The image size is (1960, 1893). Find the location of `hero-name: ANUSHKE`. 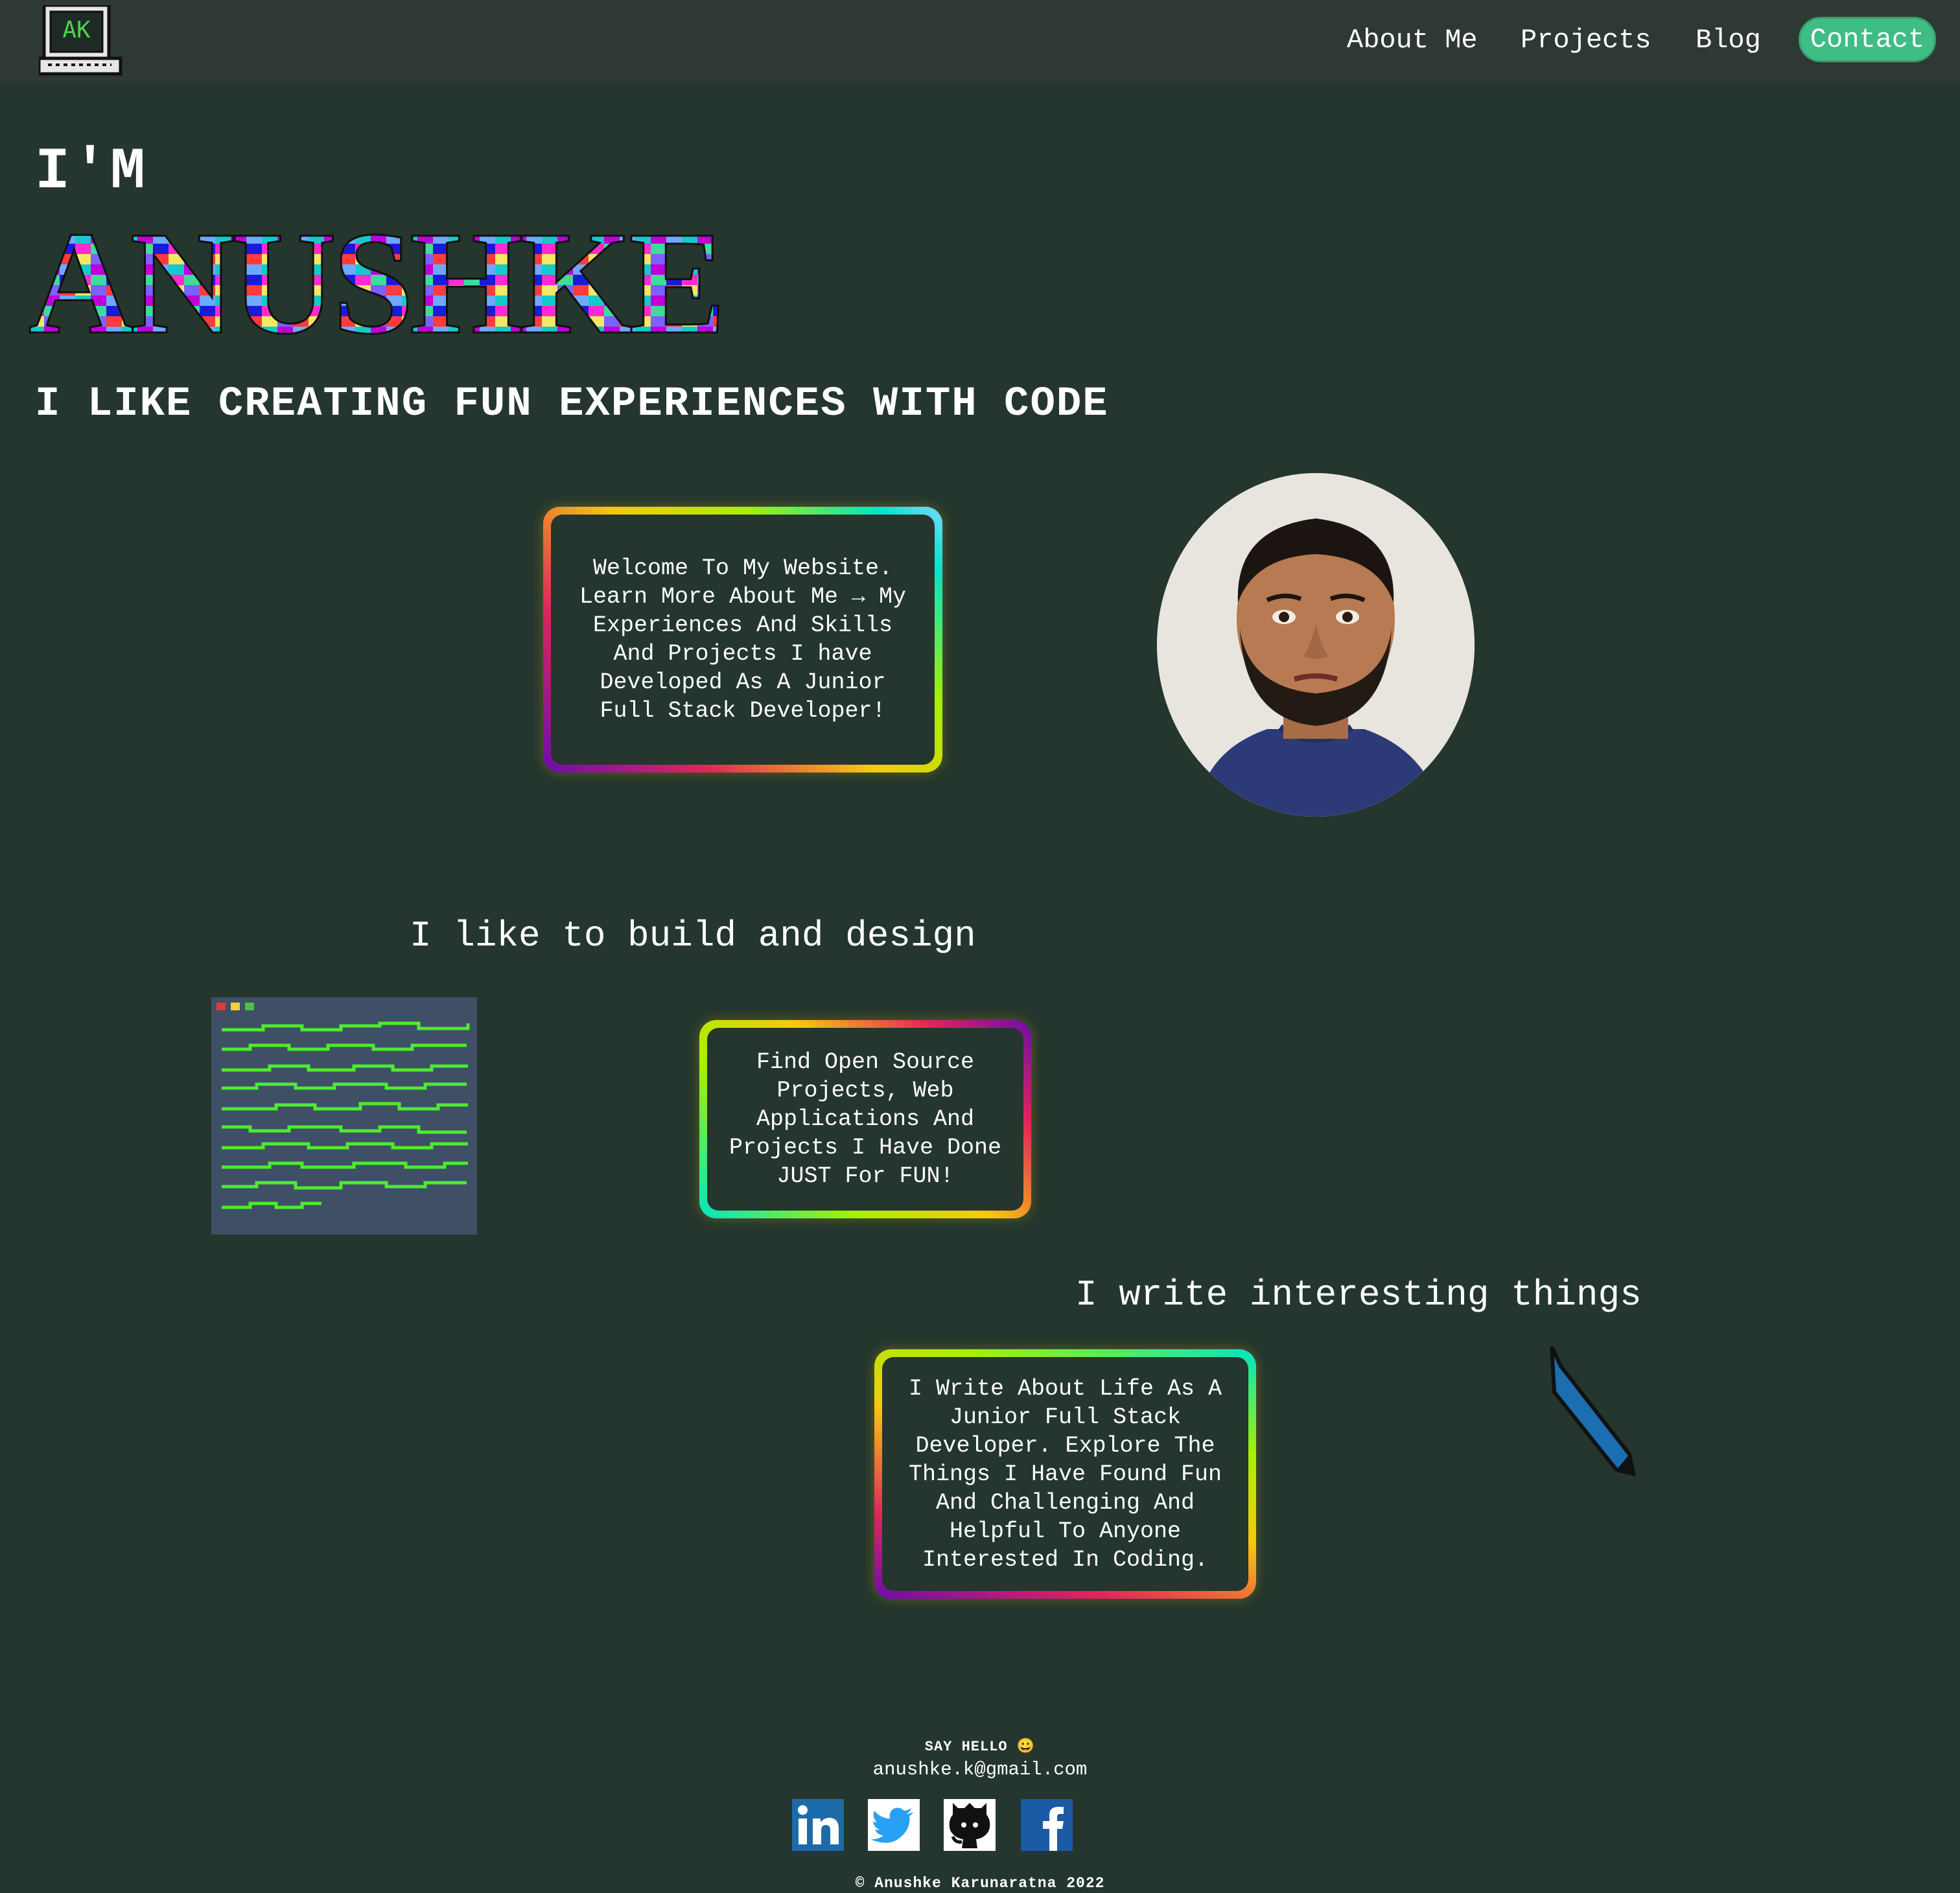

hero-name: ANUSHKE is located at coordinates (381, 283).